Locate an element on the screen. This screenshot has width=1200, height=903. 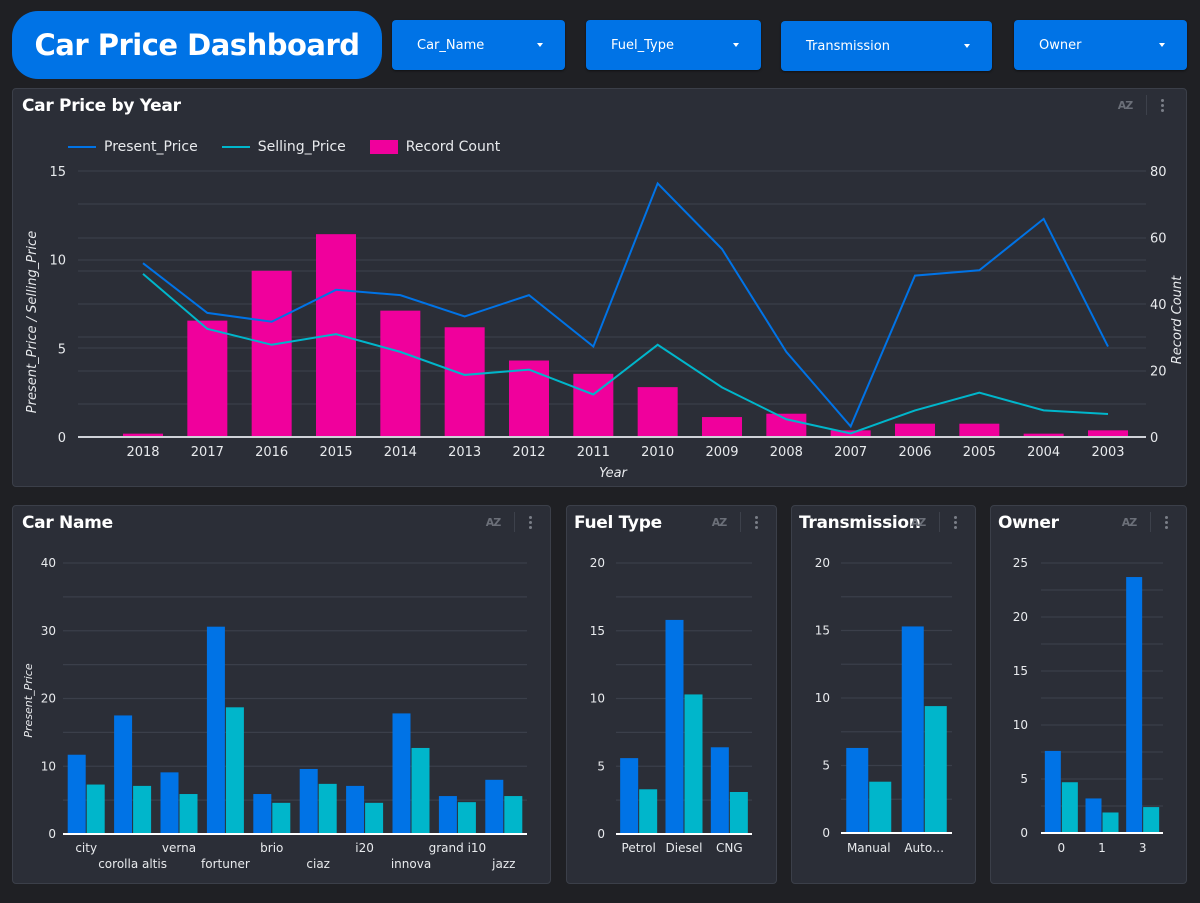
y-right-tick-label: 20 is located at coordinates (1158, 372).